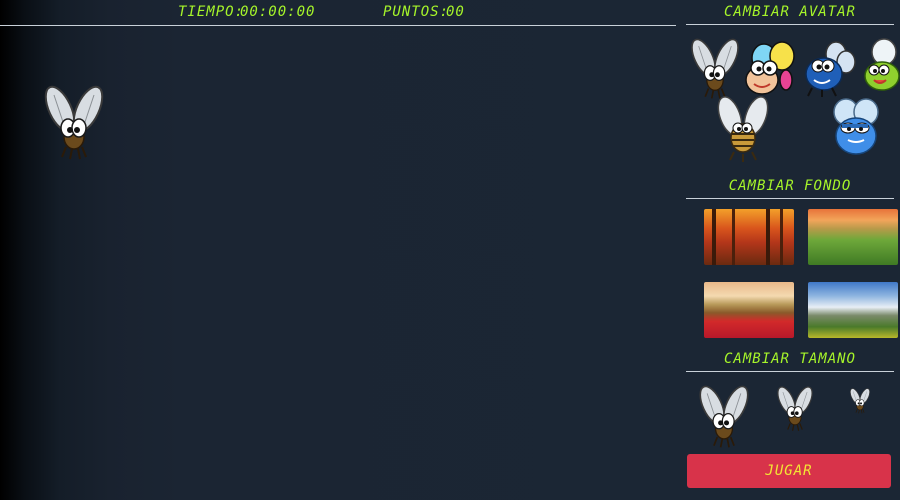  Describe the element at coordinates (749, 237) in the screenshot. I see `background-autumn-forest-thumbnail` at that location.